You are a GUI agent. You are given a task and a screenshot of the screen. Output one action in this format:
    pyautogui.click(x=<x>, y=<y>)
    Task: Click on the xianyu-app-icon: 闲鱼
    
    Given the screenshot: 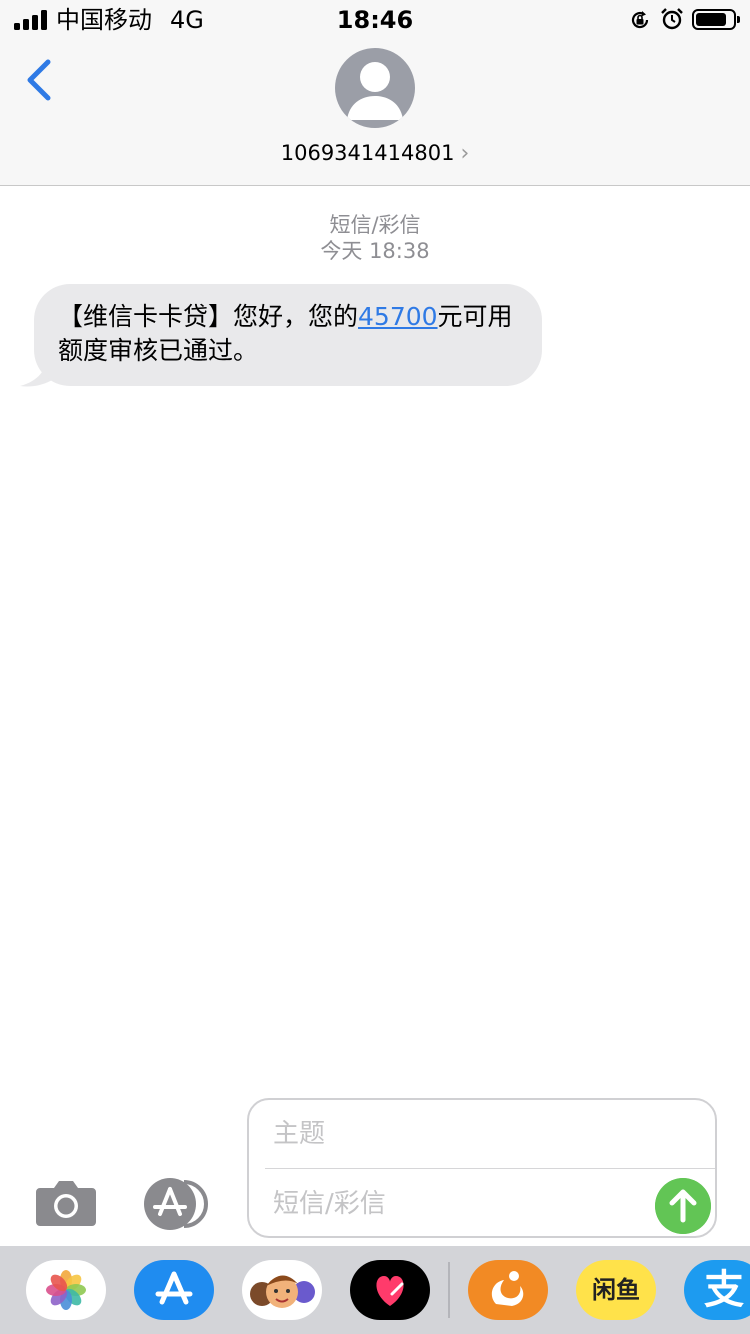 What is the action you would take?
    pyautogui.click(x=616, y=1290)
    